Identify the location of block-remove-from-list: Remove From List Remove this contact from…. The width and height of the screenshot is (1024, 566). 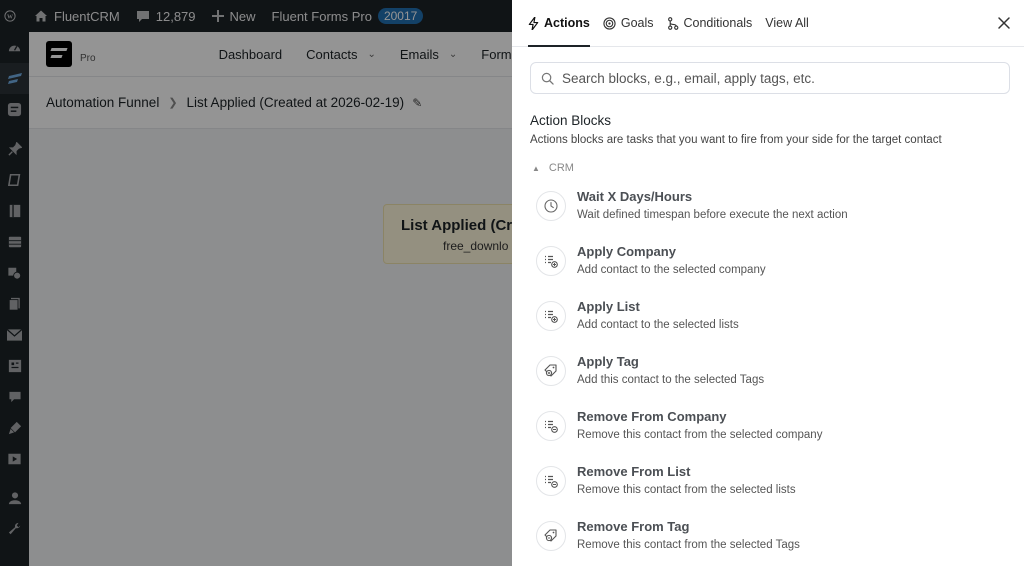
(771, 489).